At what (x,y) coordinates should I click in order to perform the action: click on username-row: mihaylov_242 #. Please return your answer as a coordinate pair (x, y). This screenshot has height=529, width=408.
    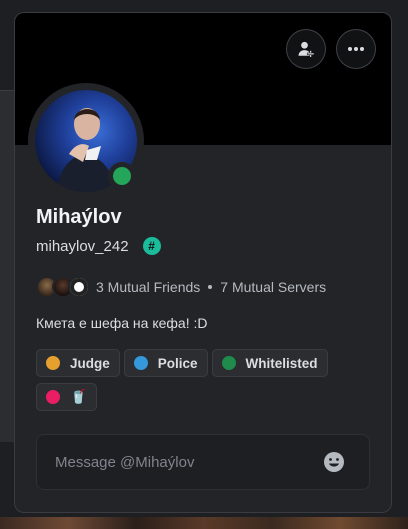
    Looking at the image, I should click on (98, 246).